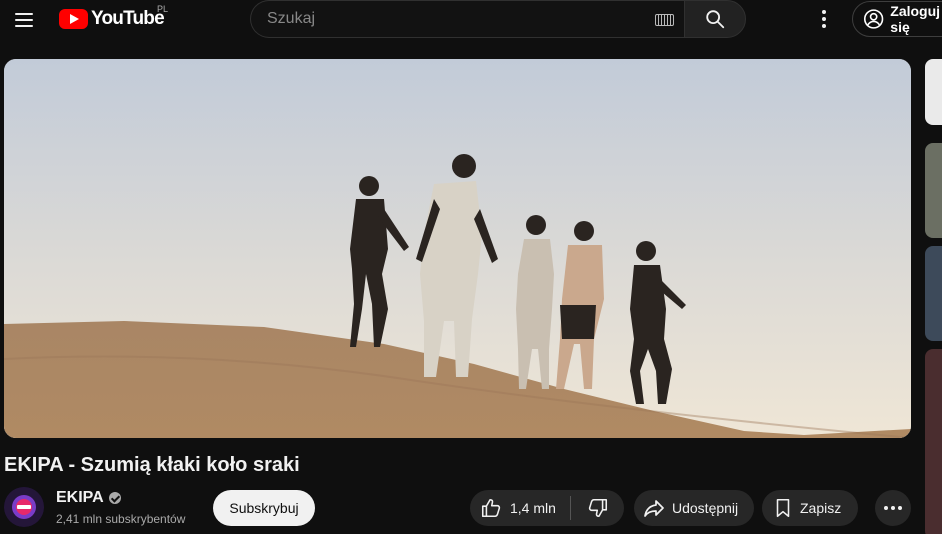 The height and width of the screenshot is (534, 942). Describe the element at coordinates (452, 19) in the screenshot. I see `search-input` at that location.